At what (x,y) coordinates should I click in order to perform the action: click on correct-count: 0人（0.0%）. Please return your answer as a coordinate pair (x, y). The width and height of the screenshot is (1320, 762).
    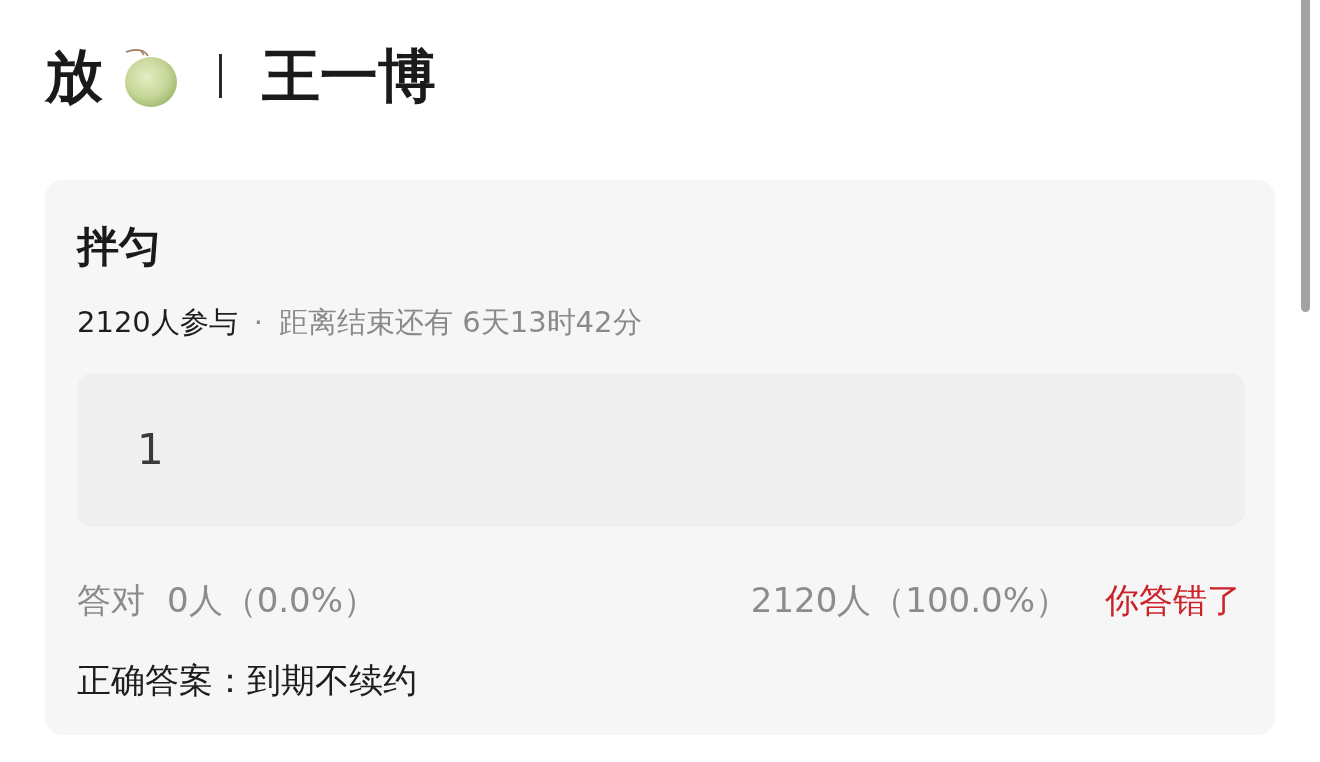
    Looking at the image, I should click on (272, 600).